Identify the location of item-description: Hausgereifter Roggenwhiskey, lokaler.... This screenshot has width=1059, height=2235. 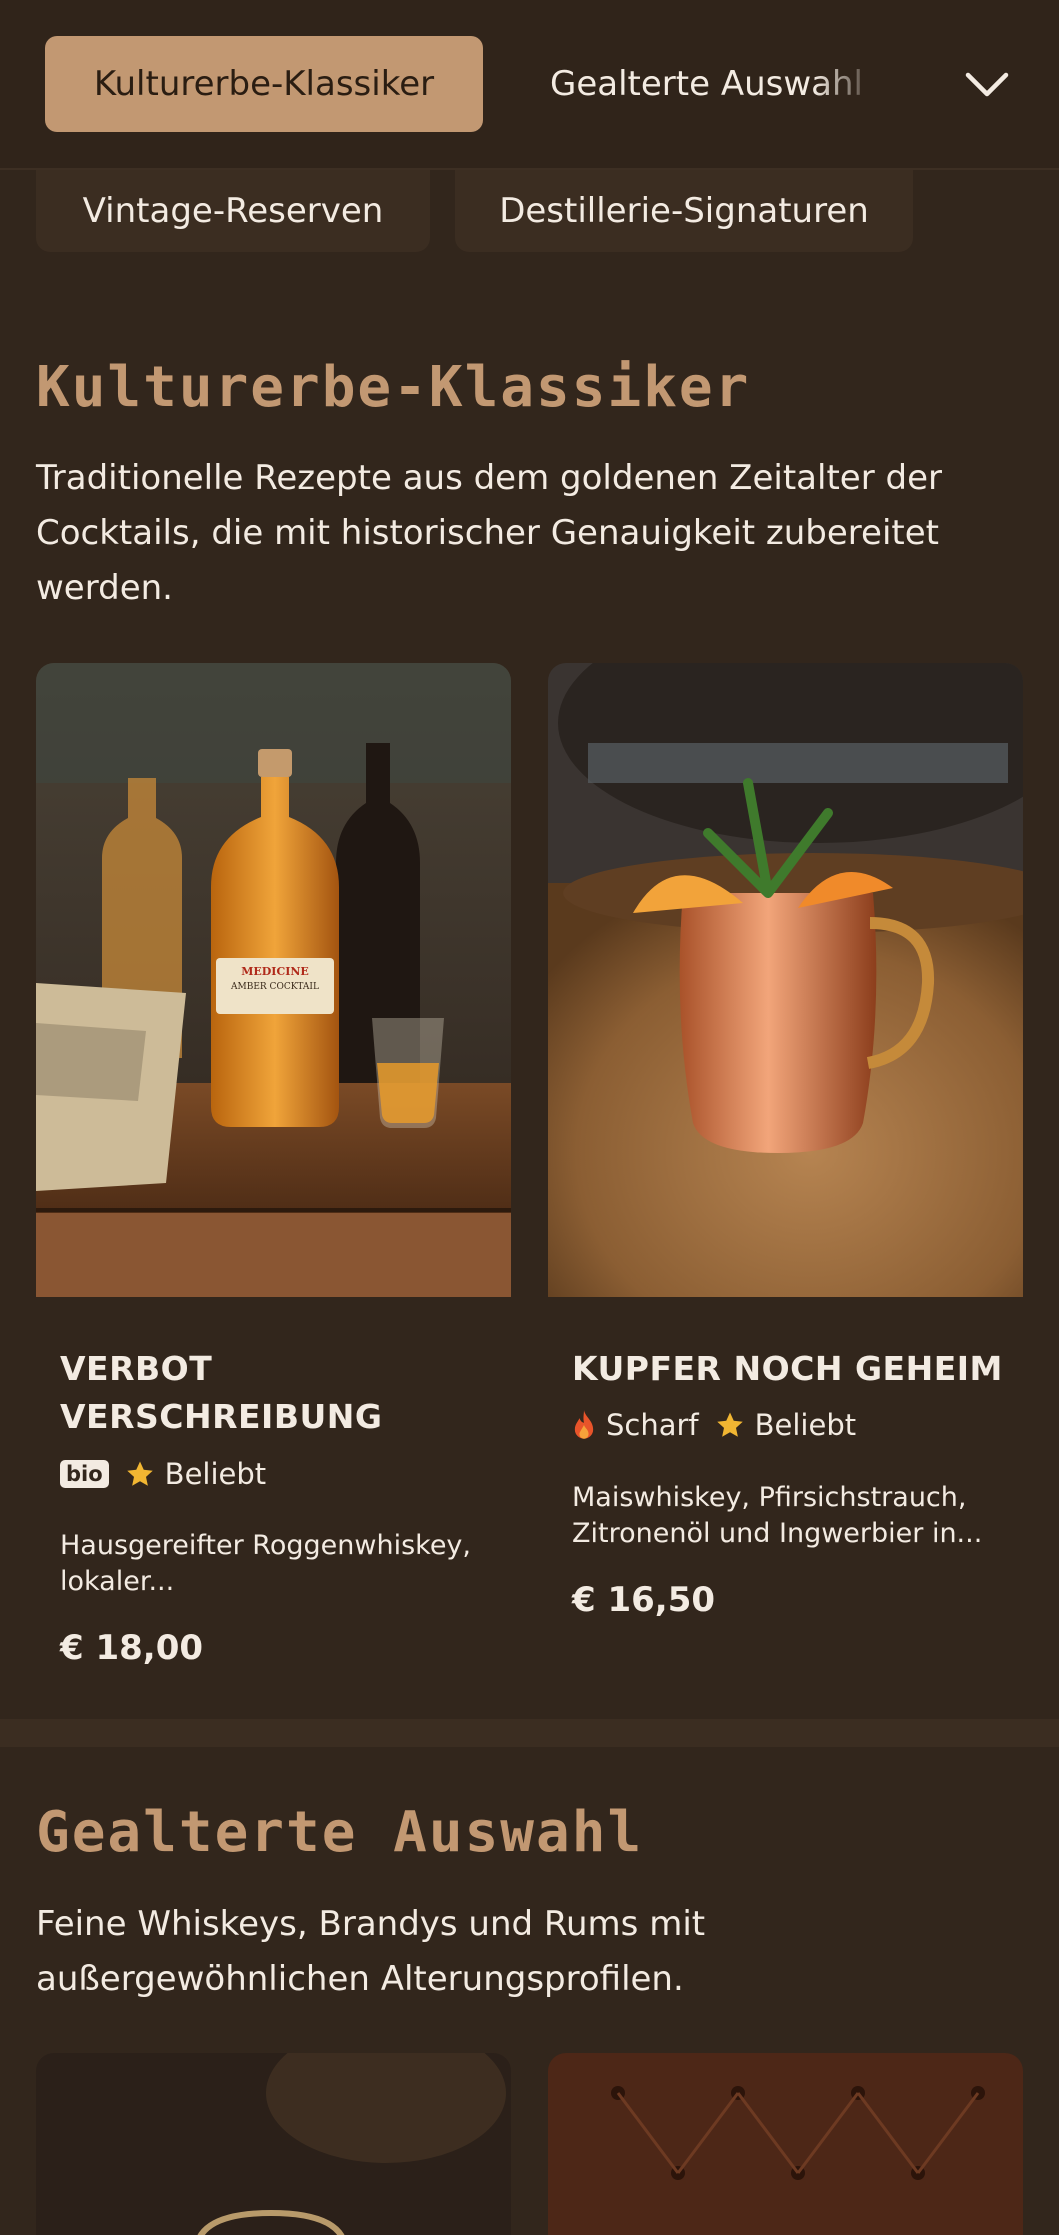
(265, 1563).